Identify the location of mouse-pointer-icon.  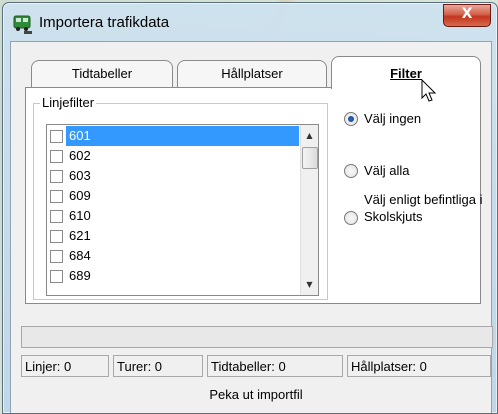
(429, 90).